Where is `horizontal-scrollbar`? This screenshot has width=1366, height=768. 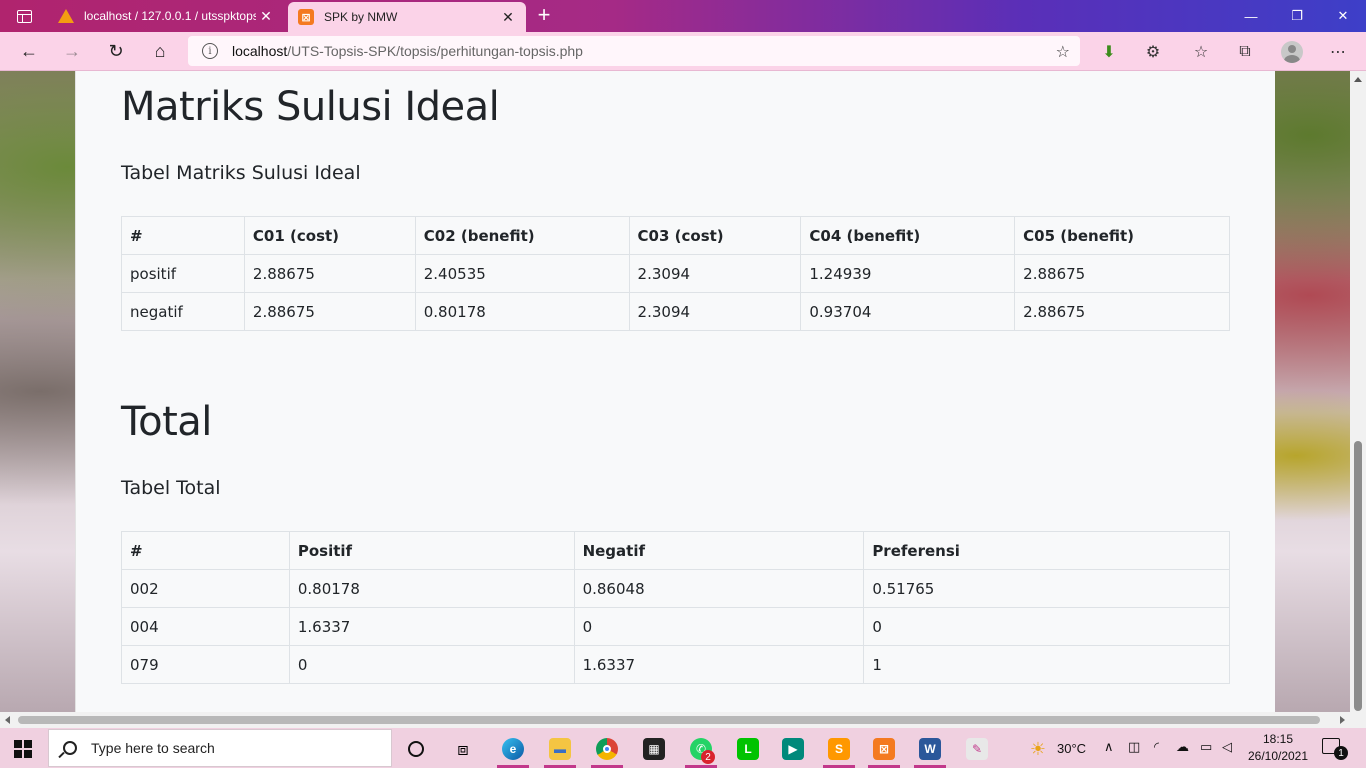
horizontal-scrollbar is located at coordinates (675, 720).